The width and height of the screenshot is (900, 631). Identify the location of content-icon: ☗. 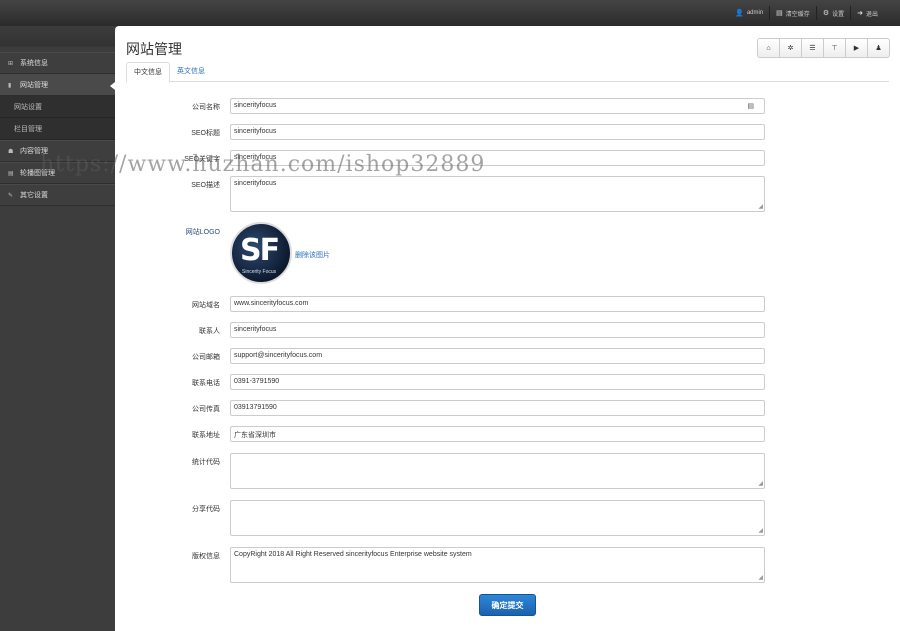
(11, 151).